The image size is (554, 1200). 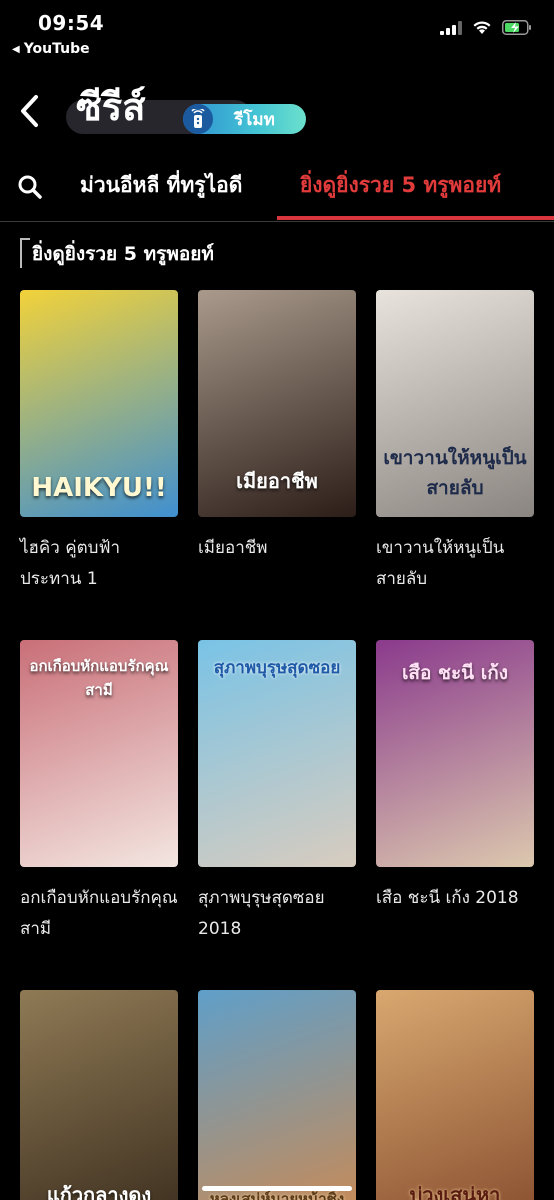 What do you see at coordinates (161, 185) in the screenshot?
I see `tab-muan-ee-lee: ม่วนอีหลี ที่ทรูไอดี` at bounding box center [161, 185].